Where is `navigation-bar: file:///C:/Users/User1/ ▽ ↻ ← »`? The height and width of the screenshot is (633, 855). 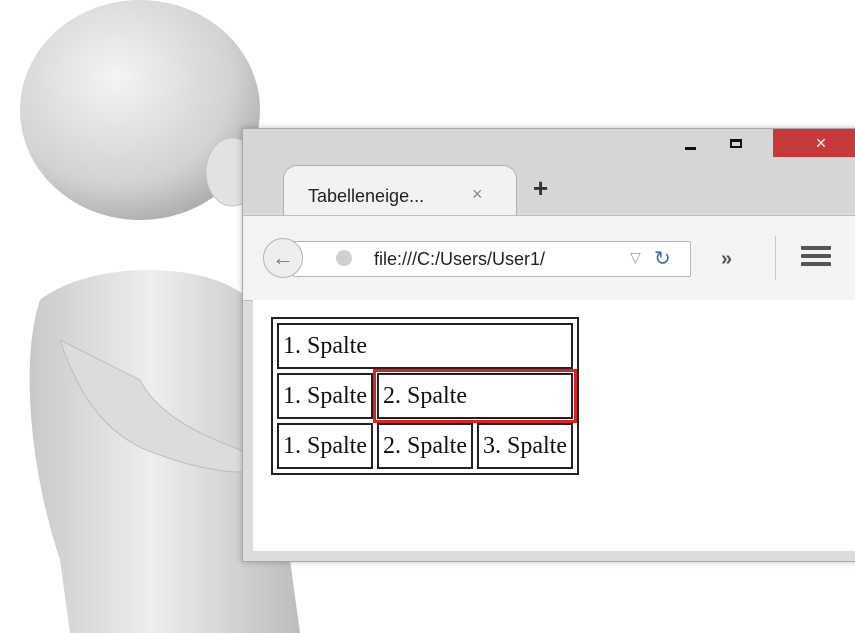
navigation-bar: file:///C:/Users/User1/ ▽ ↻ ← » is located at coordinates (549, 258).